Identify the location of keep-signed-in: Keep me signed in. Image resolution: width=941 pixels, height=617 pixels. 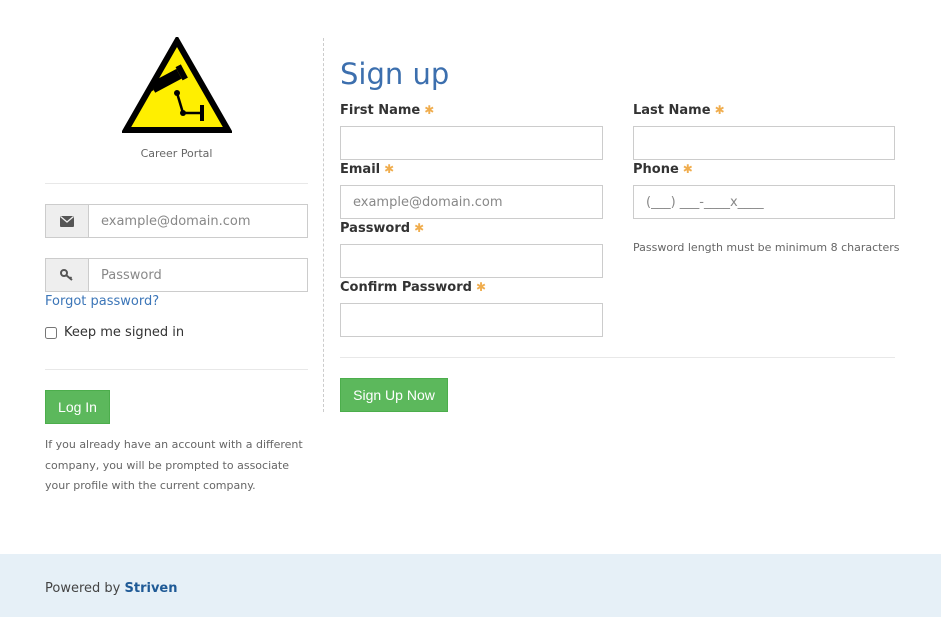
(114, 332).